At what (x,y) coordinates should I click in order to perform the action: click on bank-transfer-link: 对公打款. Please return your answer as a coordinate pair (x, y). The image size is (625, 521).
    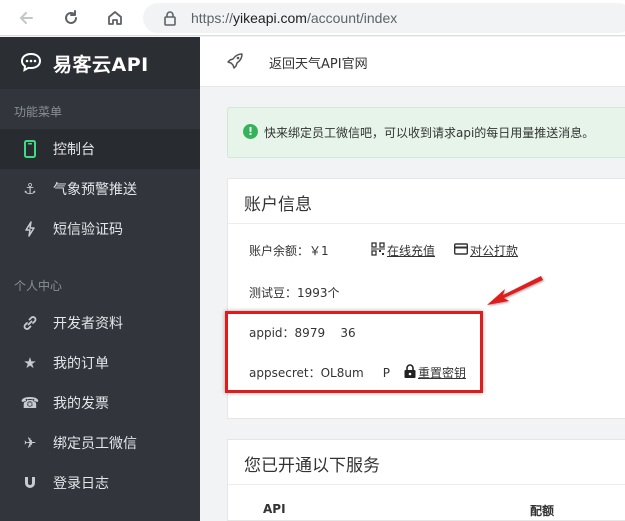
    Looking at the image, I should click on (494, 250).